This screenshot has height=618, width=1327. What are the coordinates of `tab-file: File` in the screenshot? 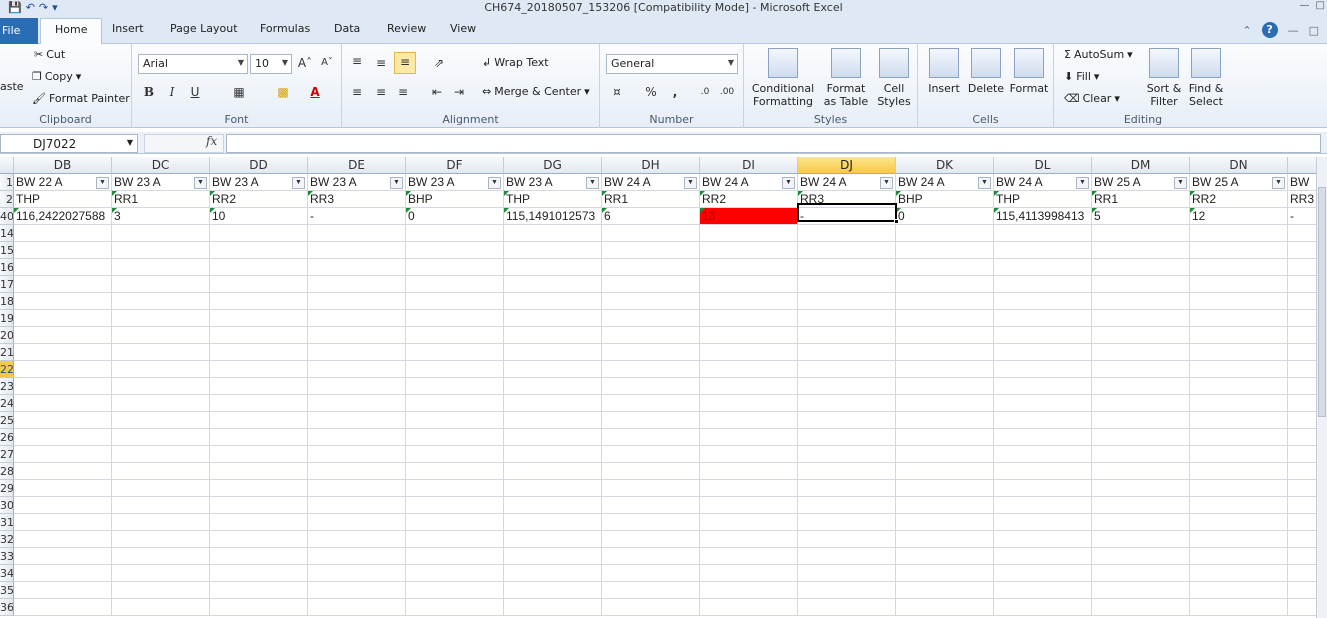 It's located at (19, 31).